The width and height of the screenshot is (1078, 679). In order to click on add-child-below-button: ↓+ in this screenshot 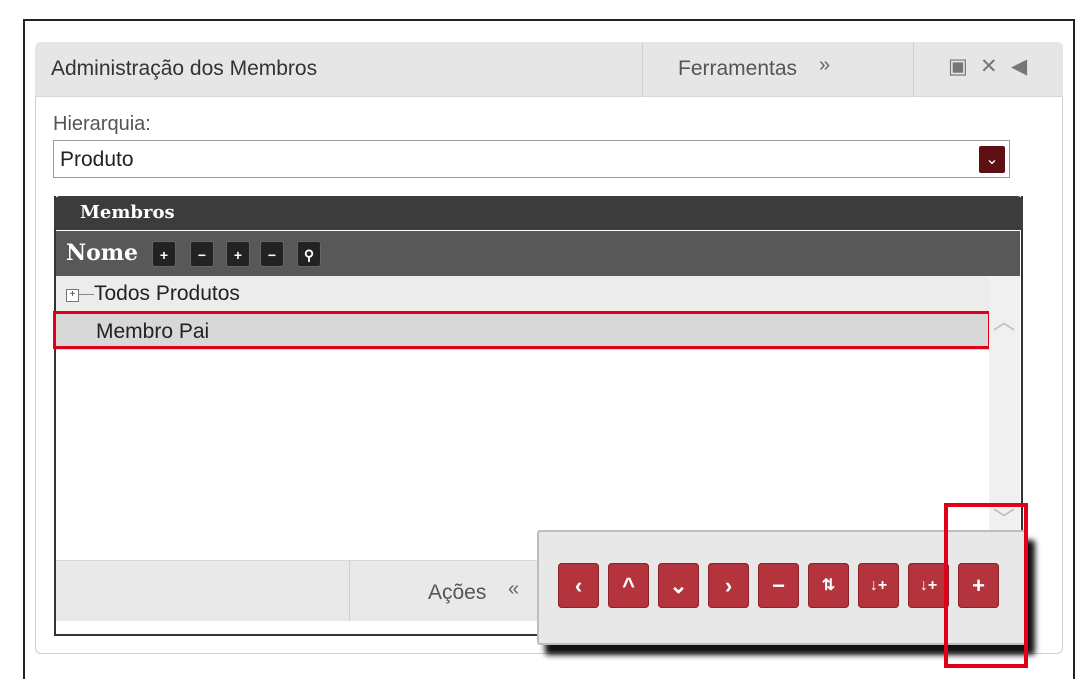, I will do `click(878, 585)`.